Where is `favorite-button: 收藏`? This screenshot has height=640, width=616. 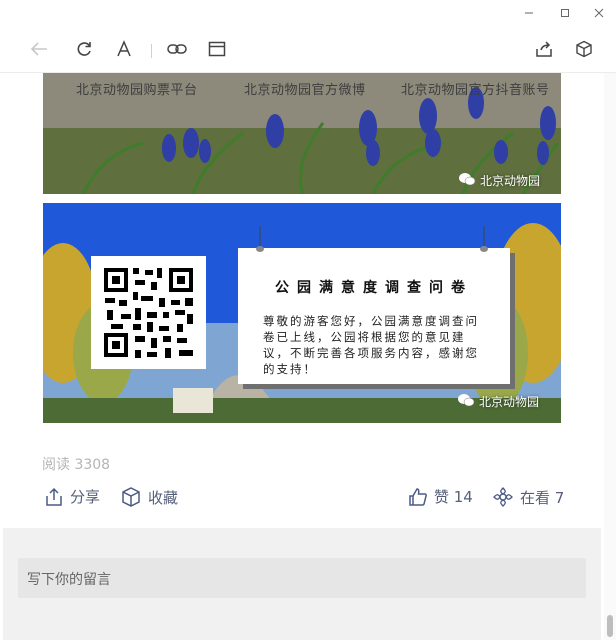 favorite-button: 收藏 is located at coordinates (149, 497).